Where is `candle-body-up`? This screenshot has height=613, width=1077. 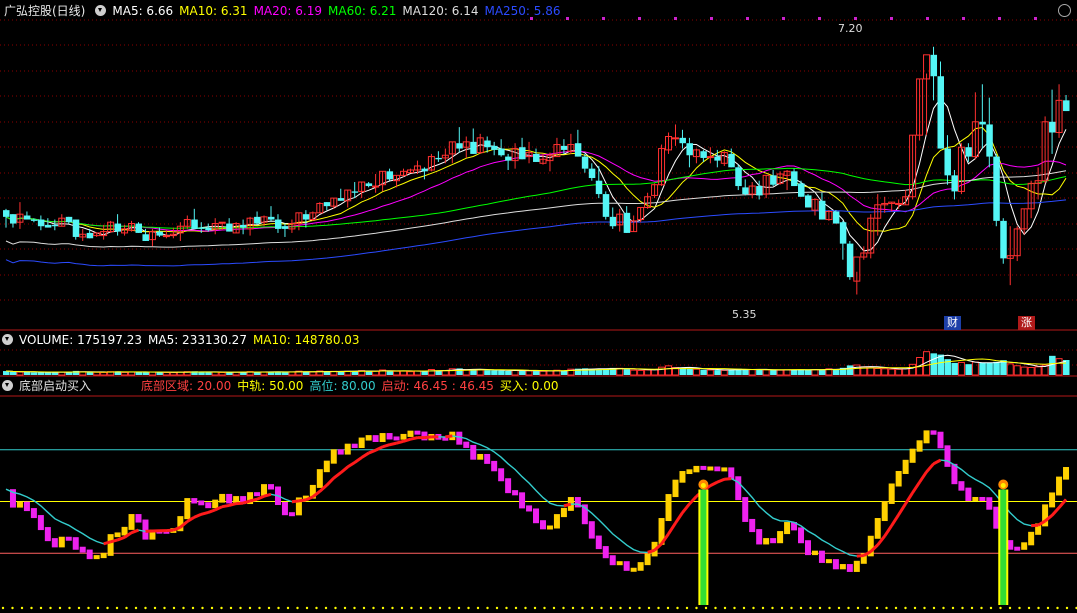 candle-body-up is located at coordinates (166, 236).